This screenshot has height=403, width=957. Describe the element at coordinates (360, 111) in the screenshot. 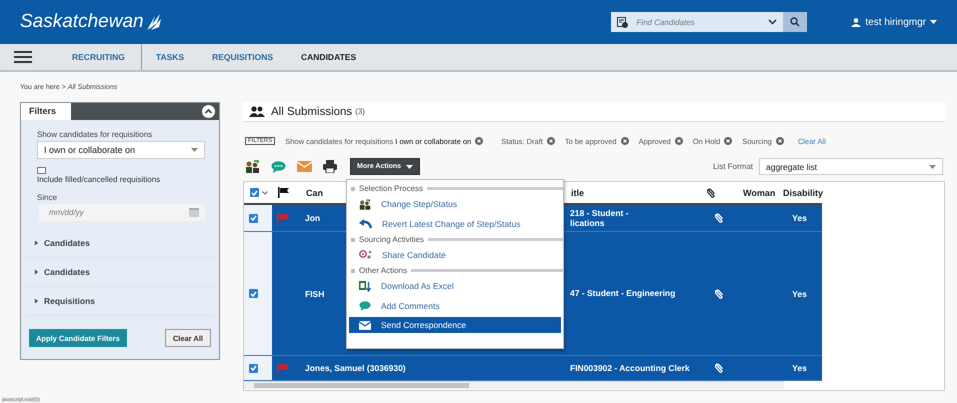

I see `result-count: (3)` at that location.